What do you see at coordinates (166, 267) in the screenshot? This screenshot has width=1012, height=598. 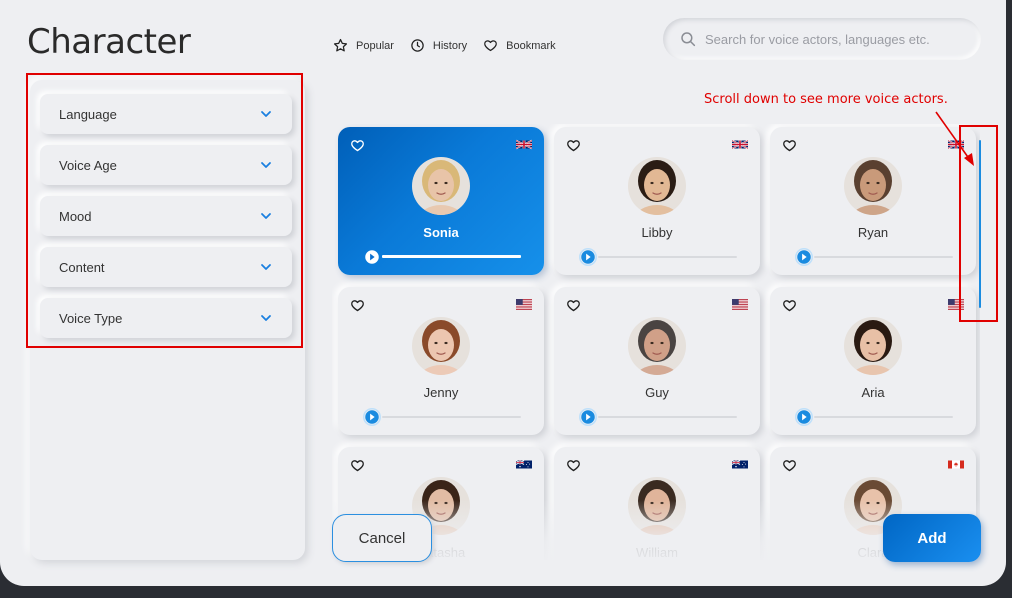 I see `filter-content: Content` at bounding box center [166, 267].